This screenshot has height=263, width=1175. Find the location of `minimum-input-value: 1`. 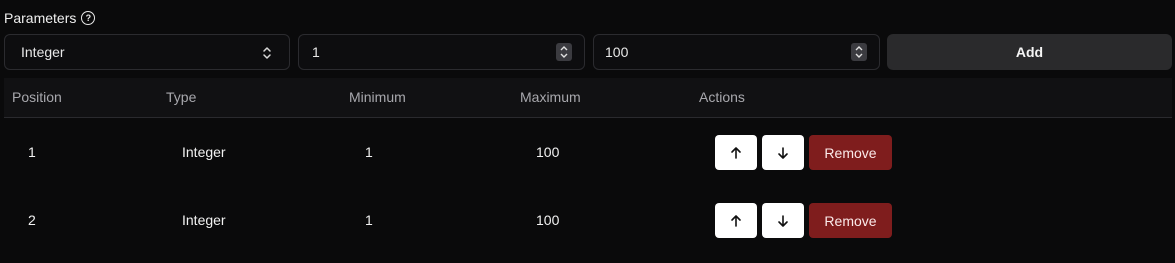

minimum-input-value: 1 is located at coordinates (316, 52).